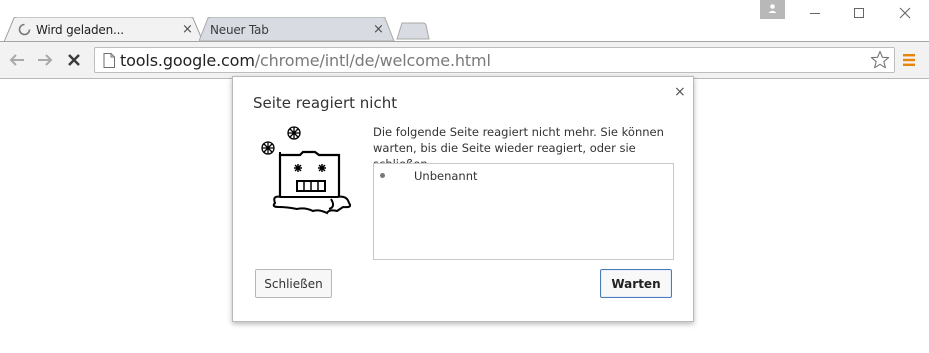  I want to click on forward-arrow-icon, so click(45, 60).